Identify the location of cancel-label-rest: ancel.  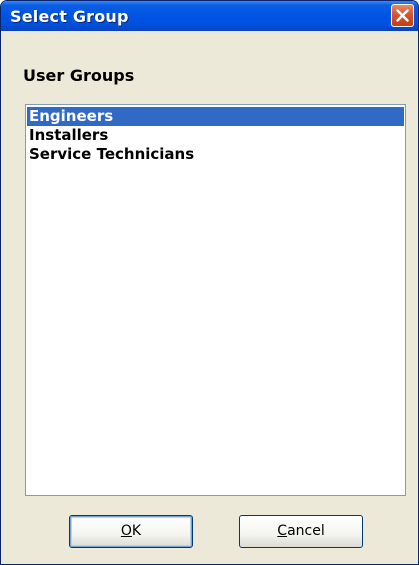
(306, 531).